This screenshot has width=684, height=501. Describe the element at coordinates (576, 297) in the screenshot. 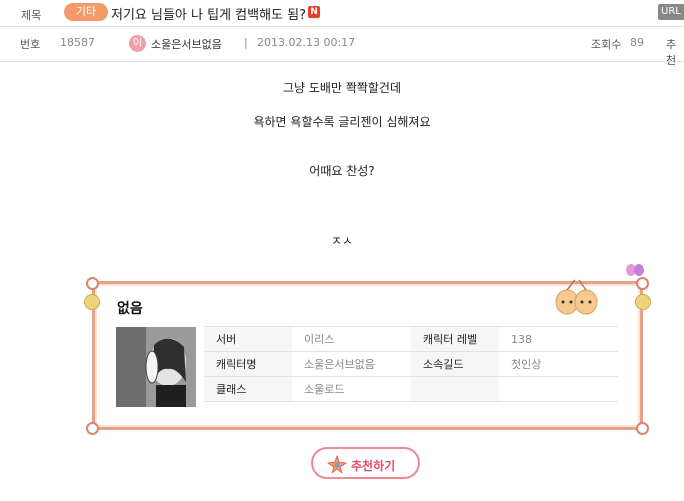

I see `mascot-icon` at that location.